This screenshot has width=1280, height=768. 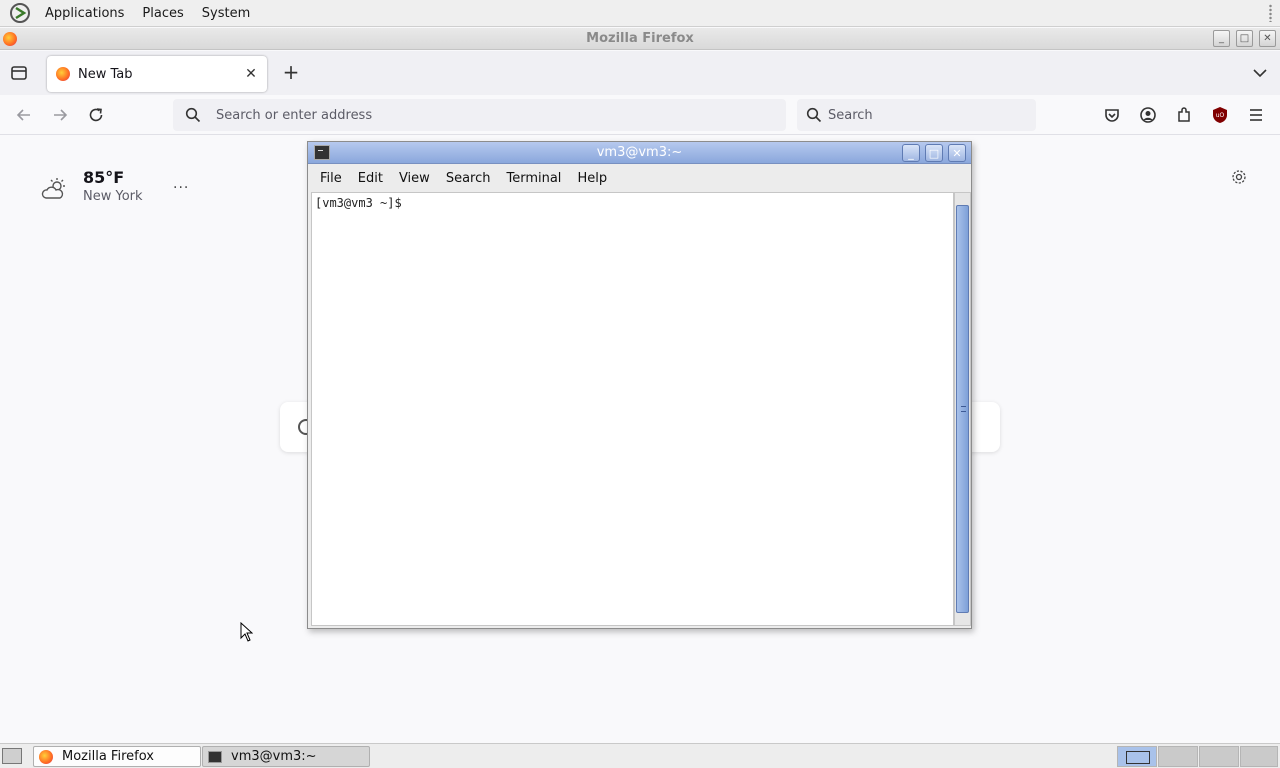 I want to click on taskbar-firefox: Mozilla Firefox, so click(x=117, y=756).